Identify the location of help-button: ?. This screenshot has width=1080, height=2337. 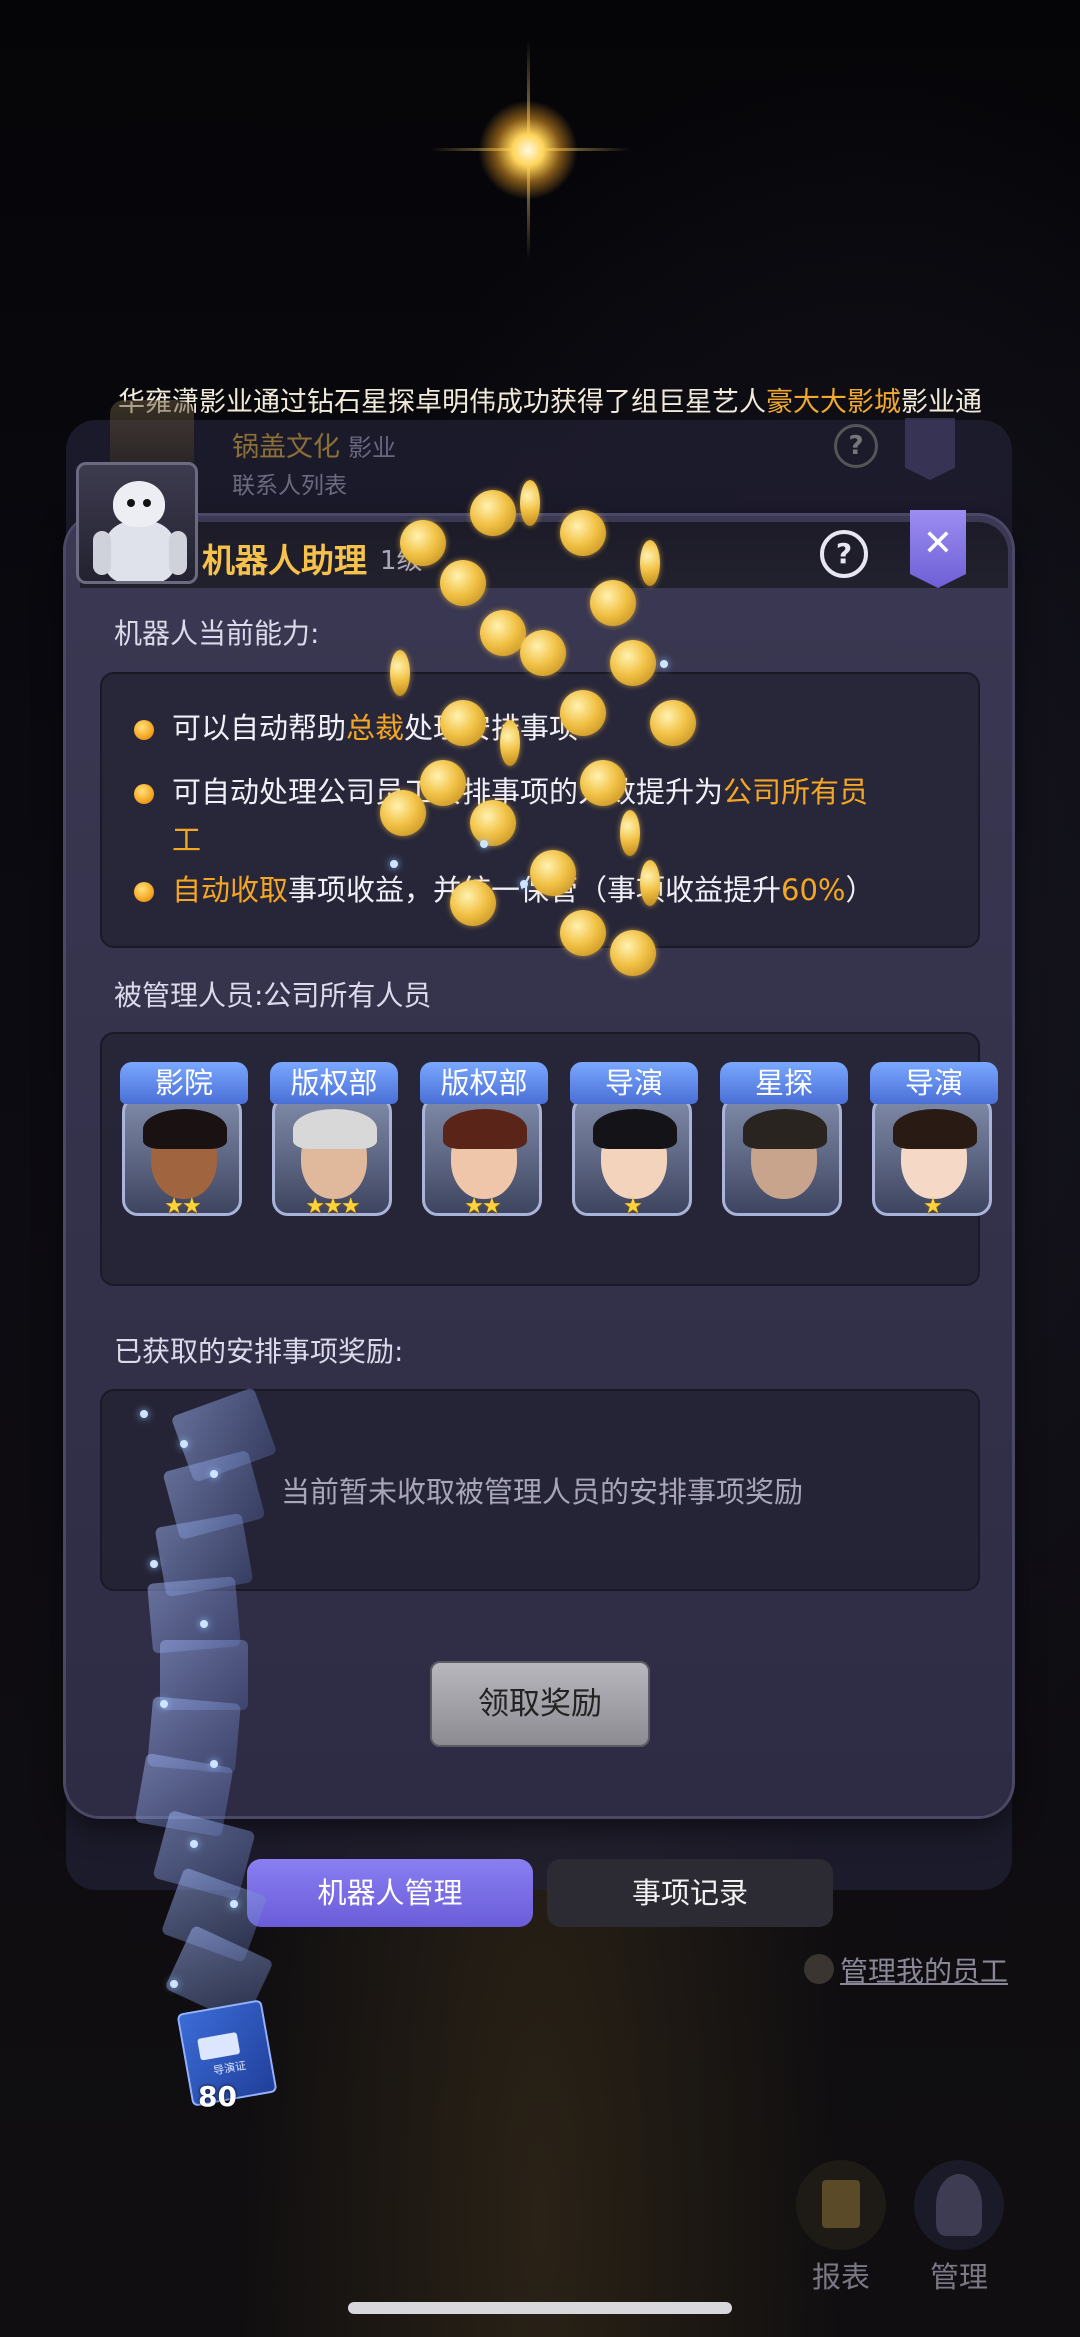
(844, 554).